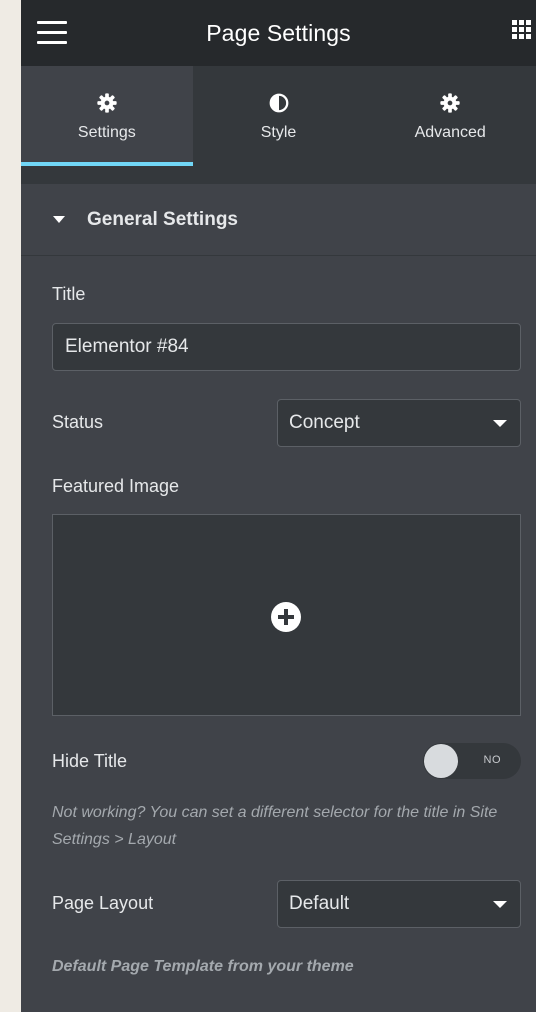  I want to click on tab-separator, so click(278, 175).